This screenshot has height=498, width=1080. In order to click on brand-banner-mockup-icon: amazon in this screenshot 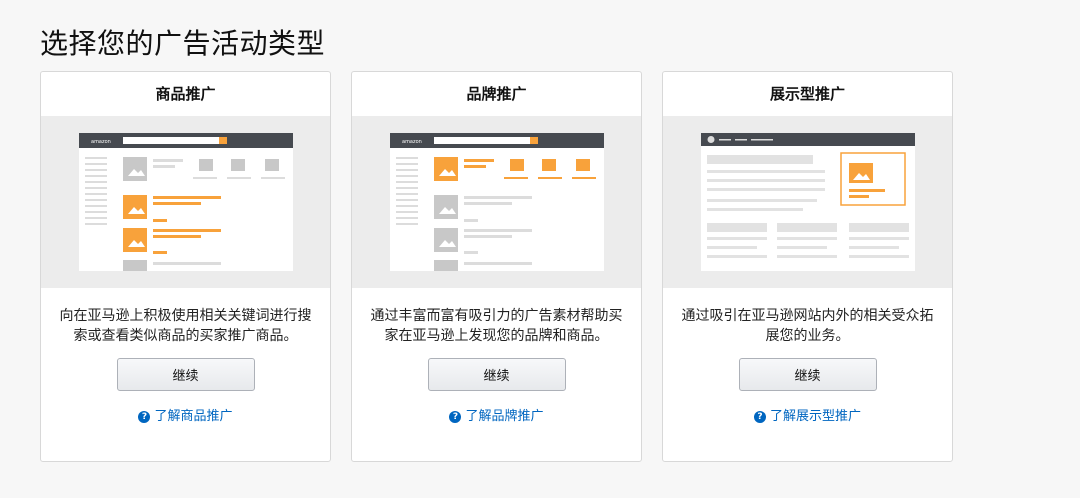, I will do `click(497, 202)`.